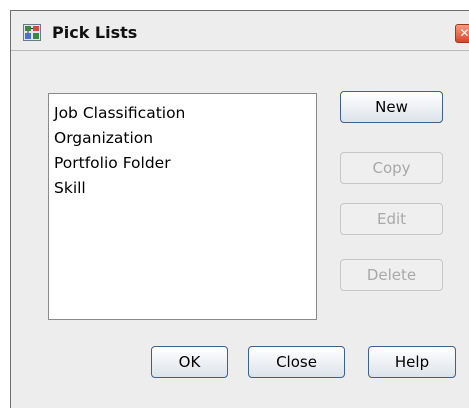 This screenshot has width=469, height=408. What do you see at coordinates (391, 219) in the screenshot?
I see `edit-button: Edit` at bounding box center [391, 219].